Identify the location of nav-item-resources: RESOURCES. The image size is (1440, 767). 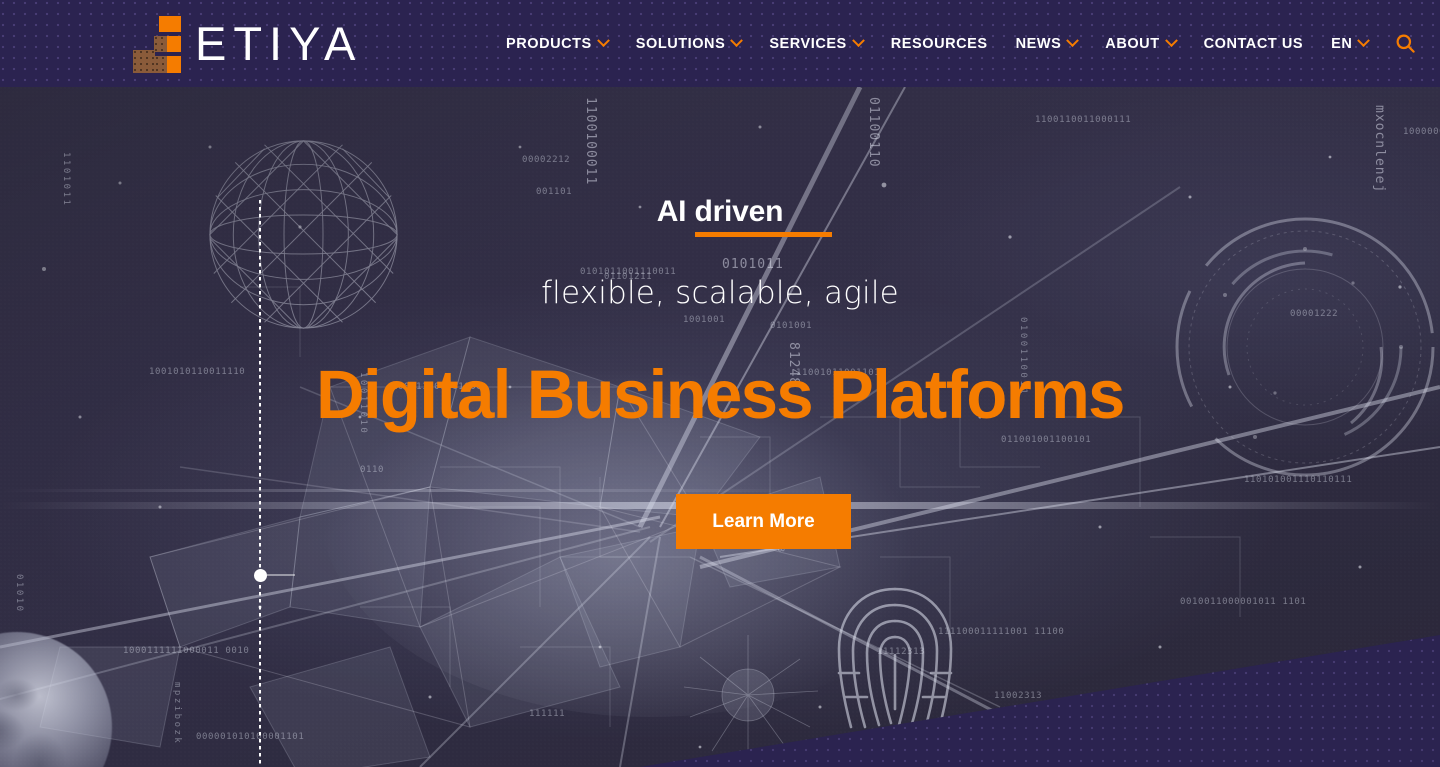
(939, 43).